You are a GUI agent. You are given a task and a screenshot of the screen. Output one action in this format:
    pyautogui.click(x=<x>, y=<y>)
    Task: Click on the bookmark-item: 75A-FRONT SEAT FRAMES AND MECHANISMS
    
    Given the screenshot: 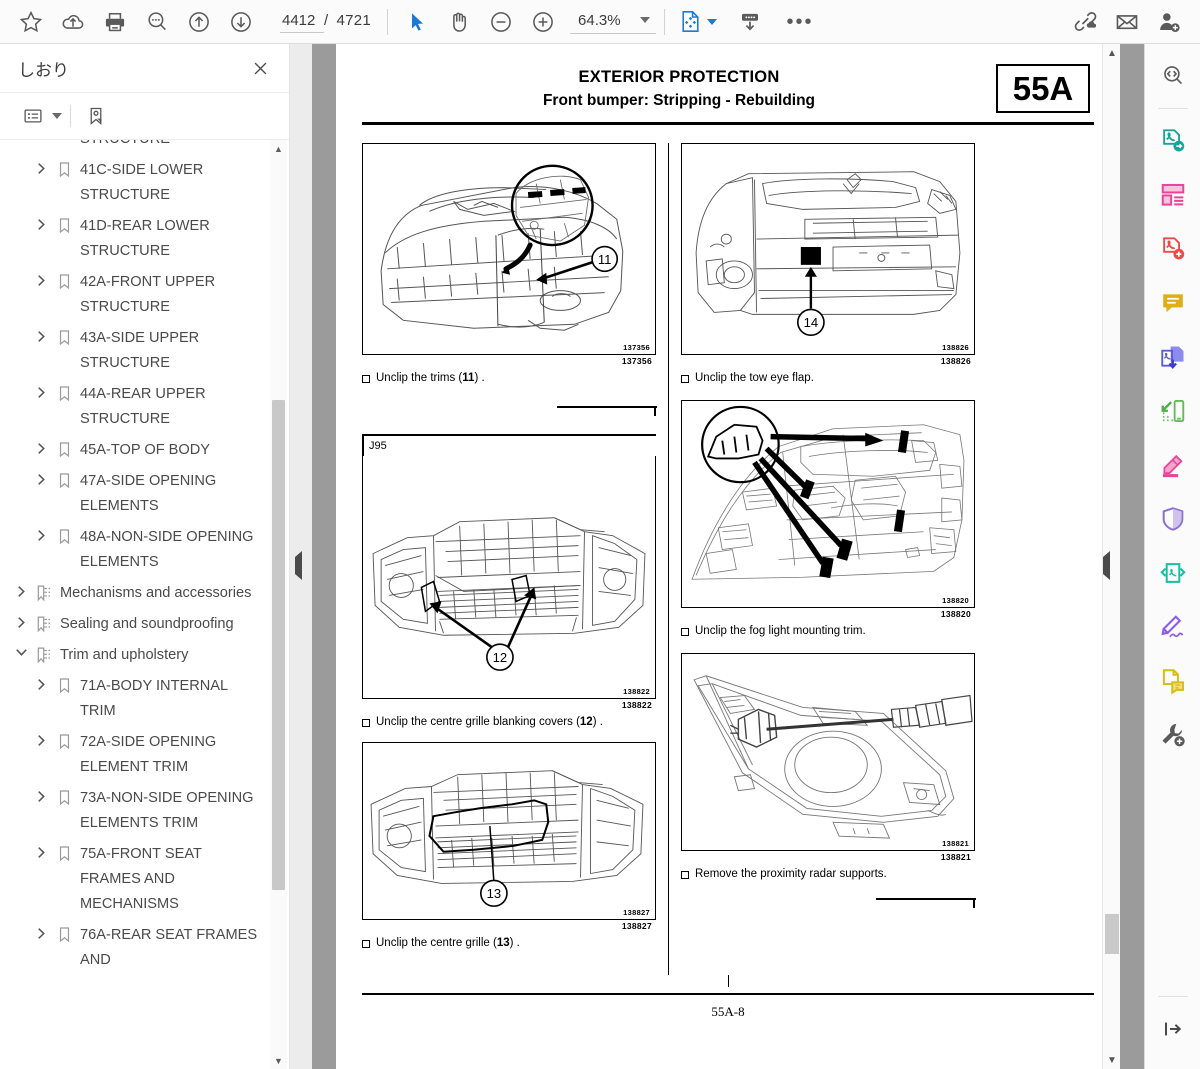 What is the action you would take?
    pyautogui.click(x=133, y=879)
    